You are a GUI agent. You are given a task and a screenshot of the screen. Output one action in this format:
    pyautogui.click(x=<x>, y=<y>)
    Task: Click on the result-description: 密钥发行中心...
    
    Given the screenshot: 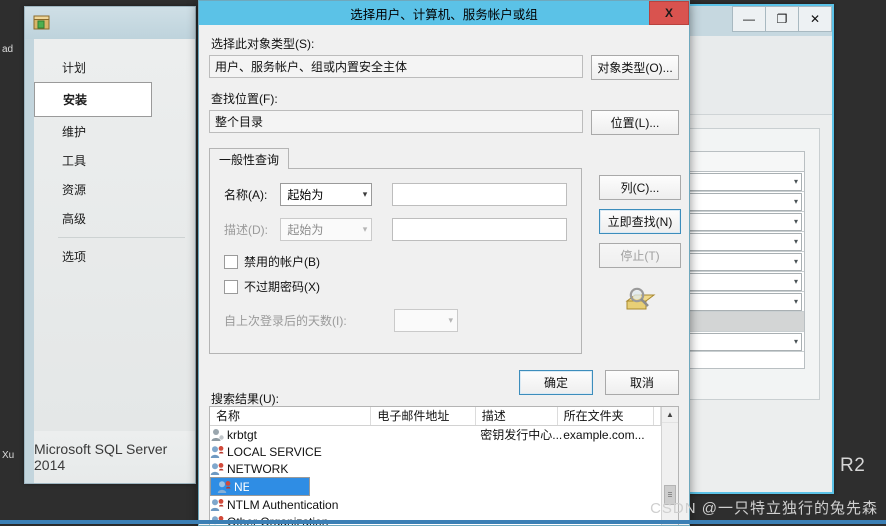 What is the action you would take?
    pyautogui.click(x=521, y=435)
    